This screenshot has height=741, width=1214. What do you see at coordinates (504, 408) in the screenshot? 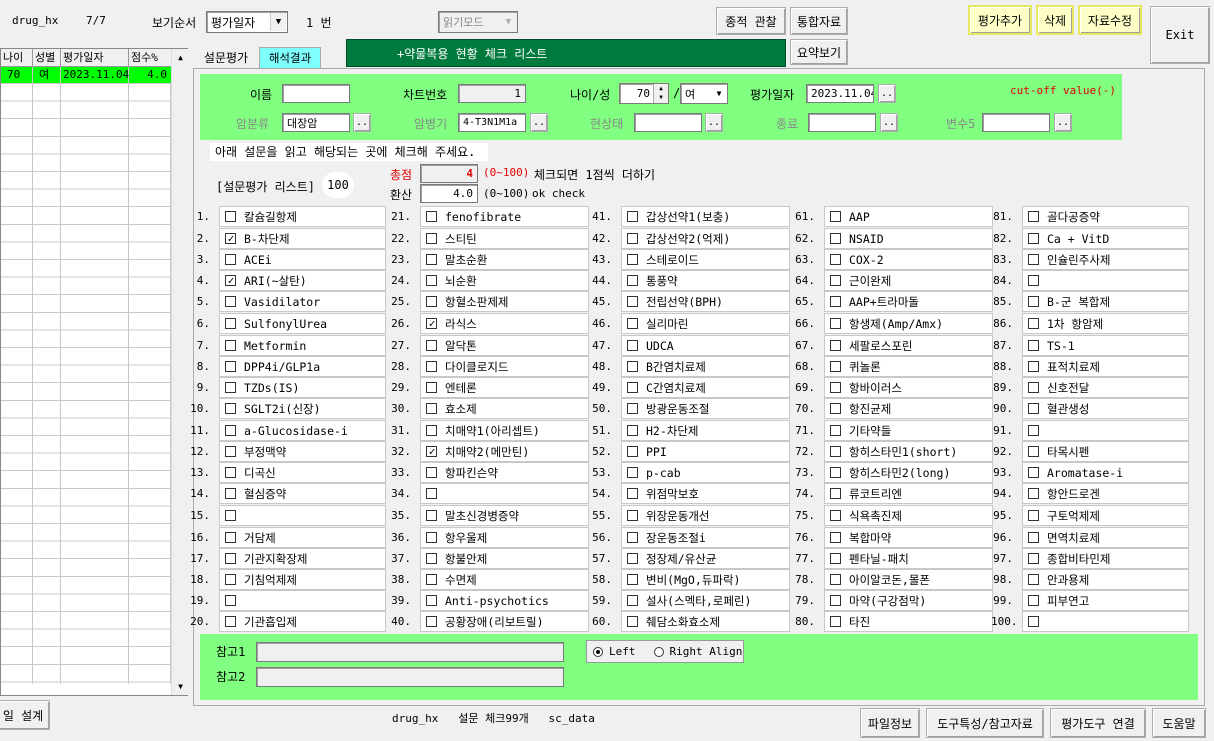
I see `checklist-item: 효소제` at bounding box center [504, 408].